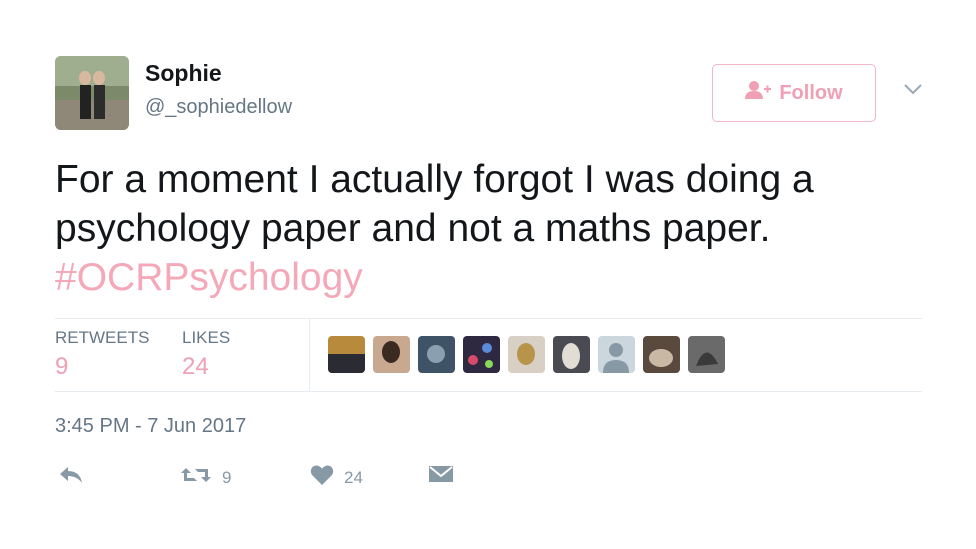 Image resolution: width=976 pixels, height=549 pixels. I want to click on liker-avatars, so click(526, 354).